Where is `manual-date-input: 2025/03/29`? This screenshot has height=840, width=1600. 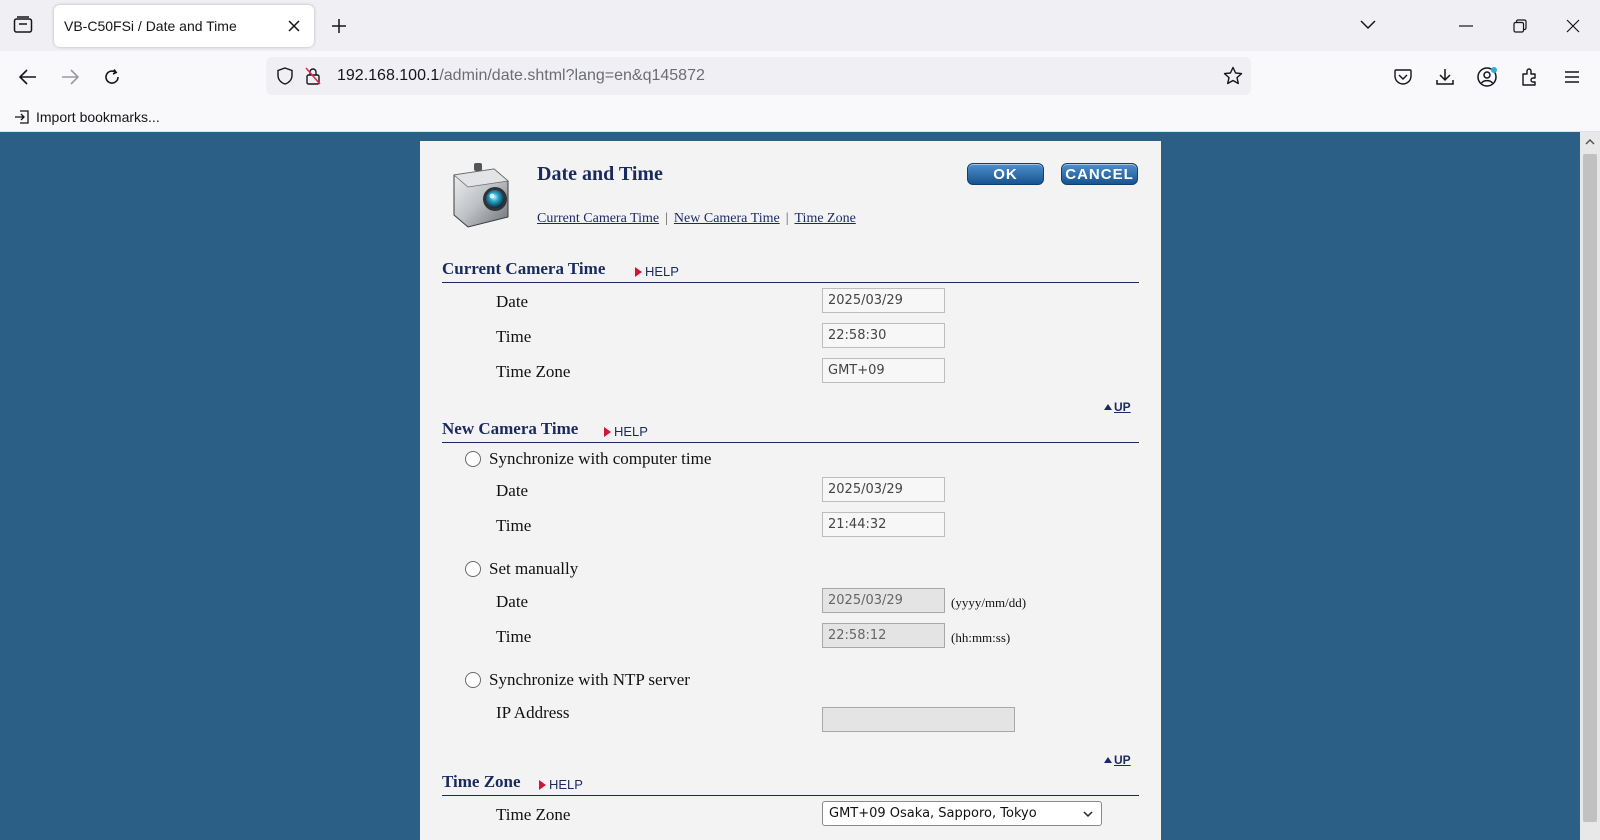 manual-date-input: 2025/03/29 is located at coordinates (883, 600).